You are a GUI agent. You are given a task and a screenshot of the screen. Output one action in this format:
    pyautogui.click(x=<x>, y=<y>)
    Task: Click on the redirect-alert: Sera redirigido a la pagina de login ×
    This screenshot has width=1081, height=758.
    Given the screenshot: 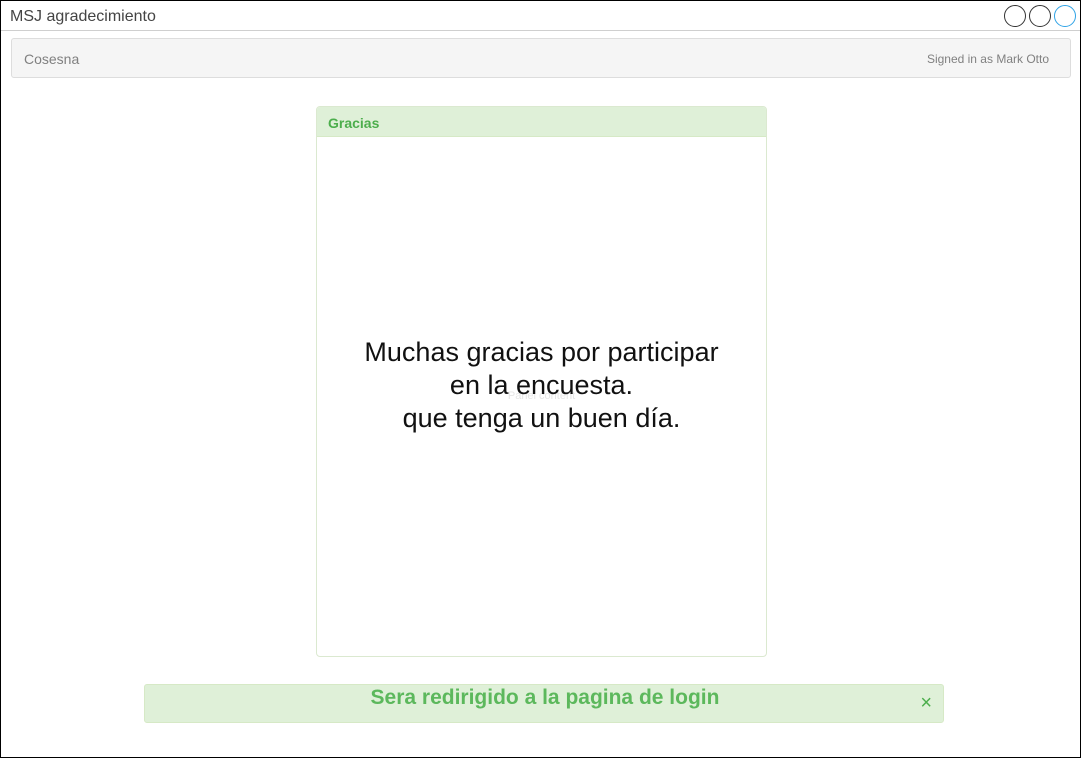 What is the action you would take?
    pyautogui.click(x=544, y=703)
    